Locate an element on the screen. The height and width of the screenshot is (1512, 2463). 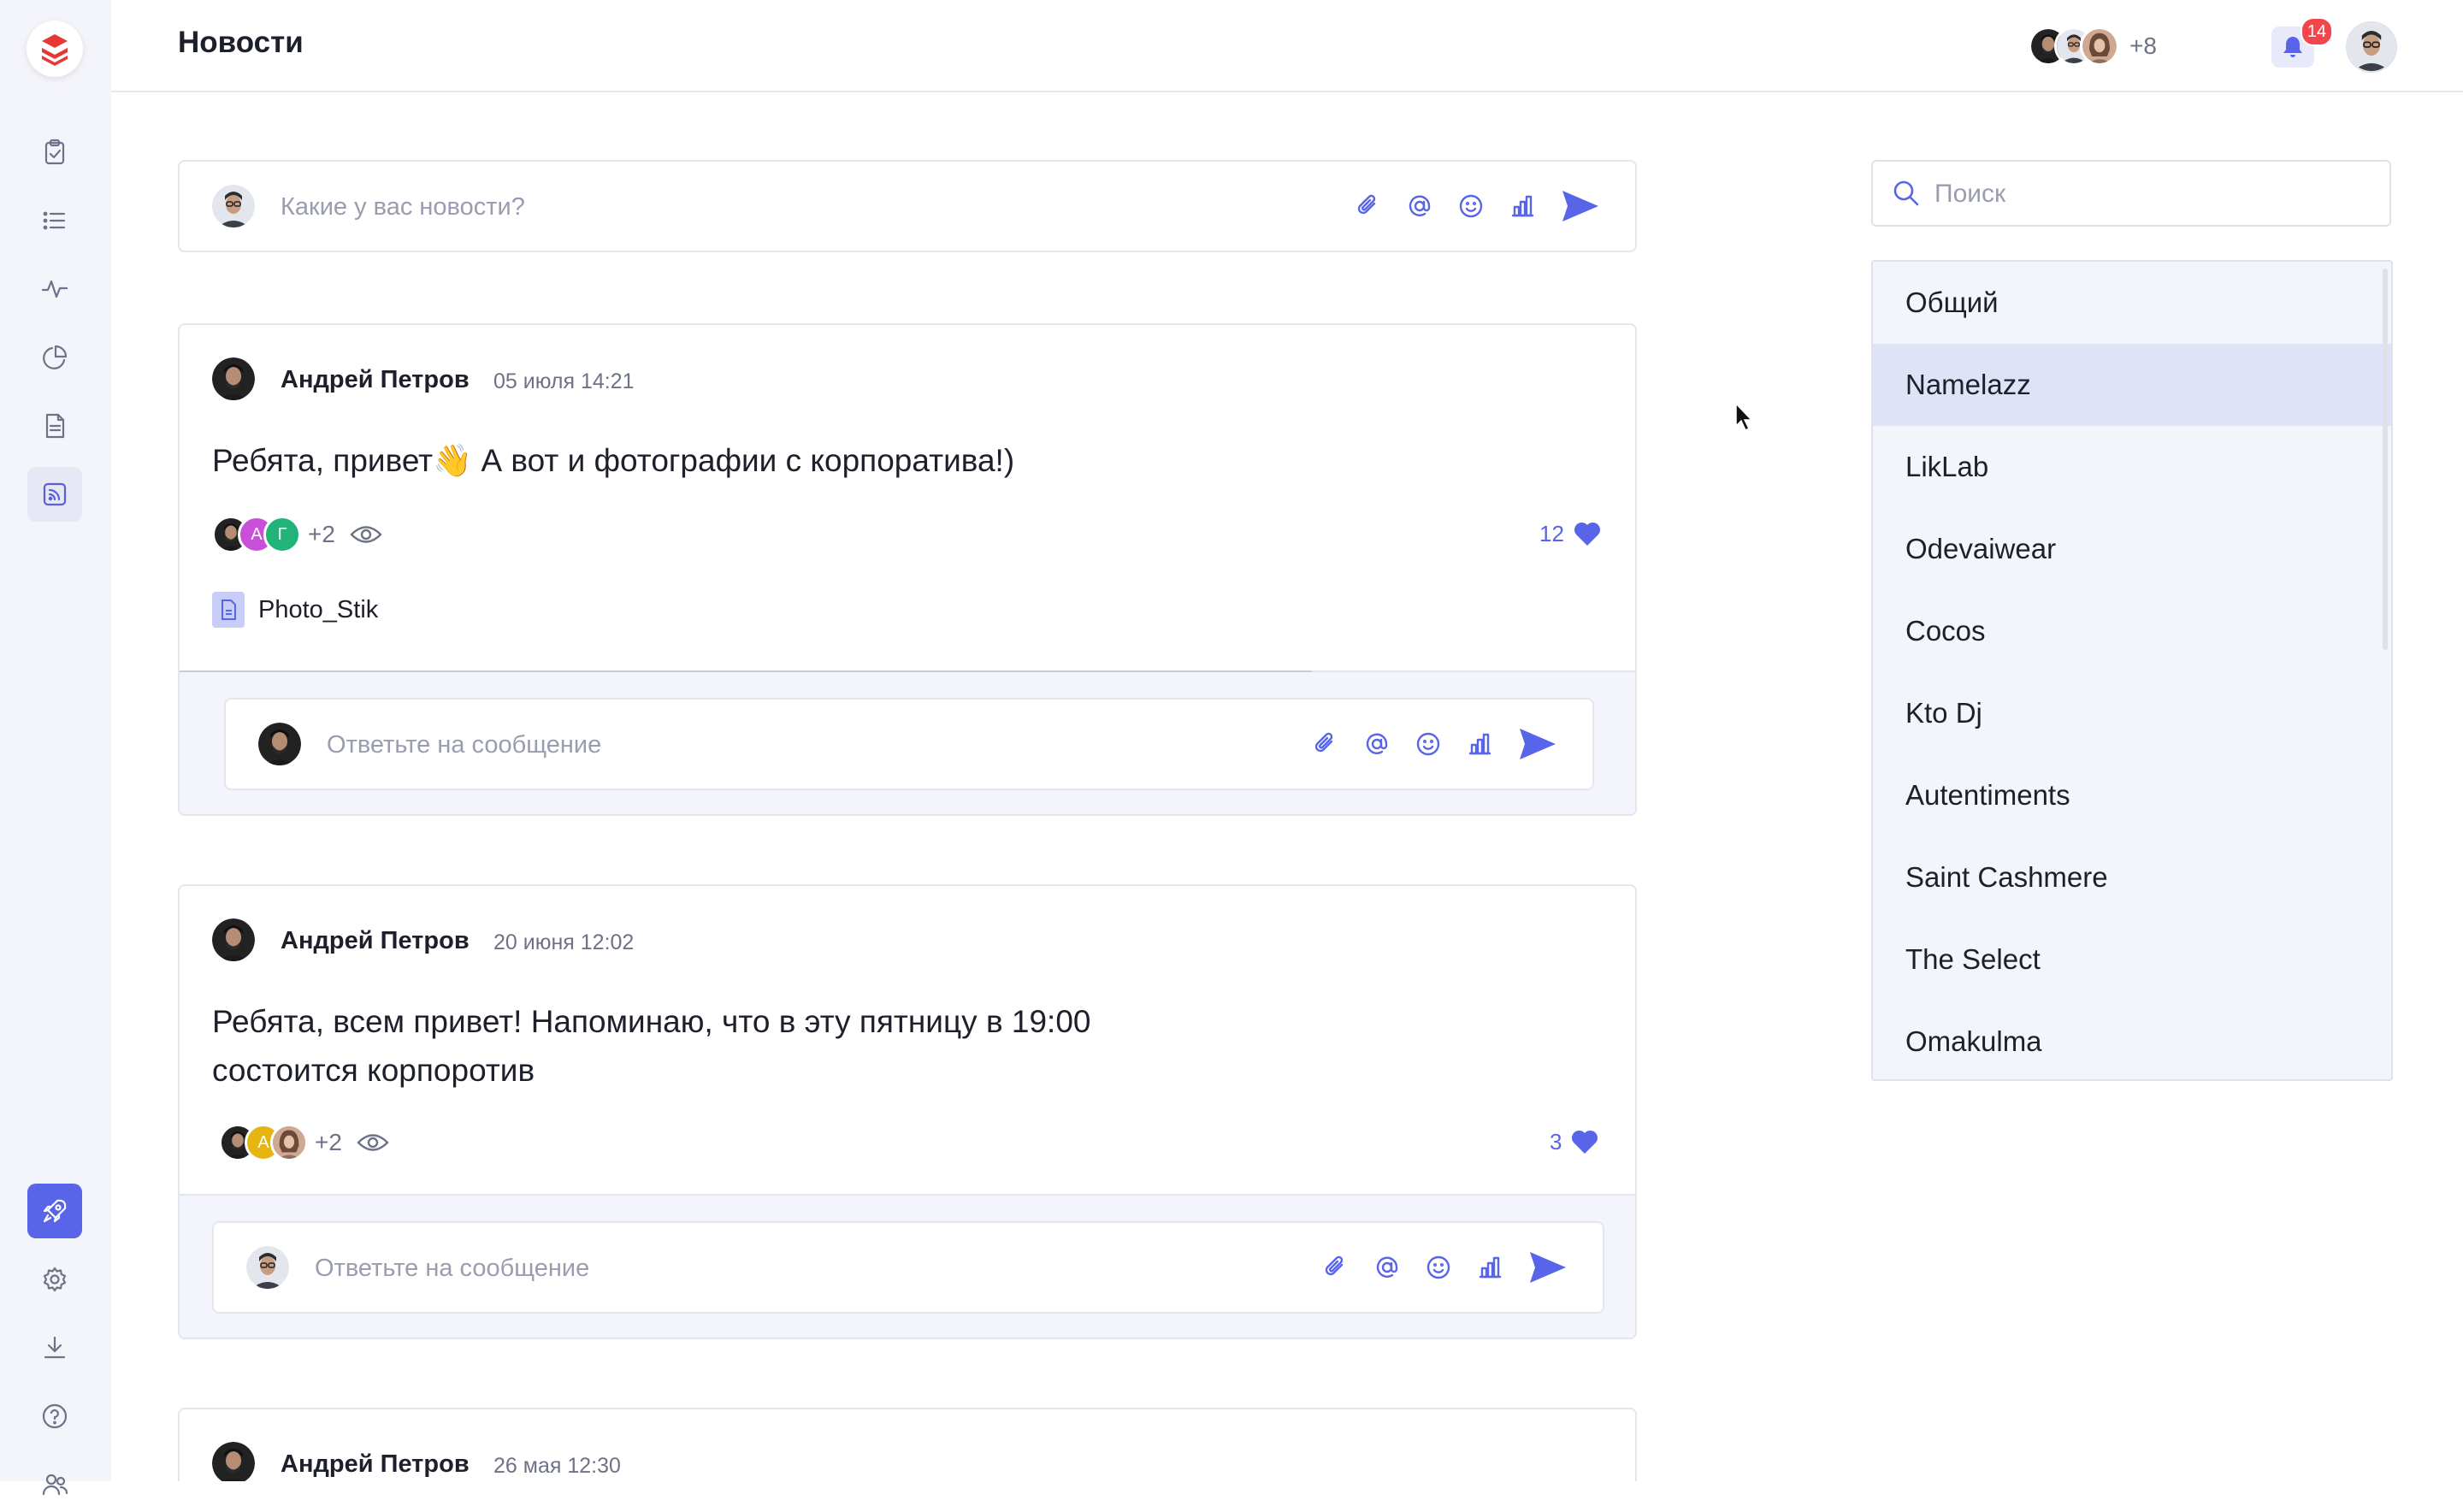
activity-icon is located at coordinates (54, 289).